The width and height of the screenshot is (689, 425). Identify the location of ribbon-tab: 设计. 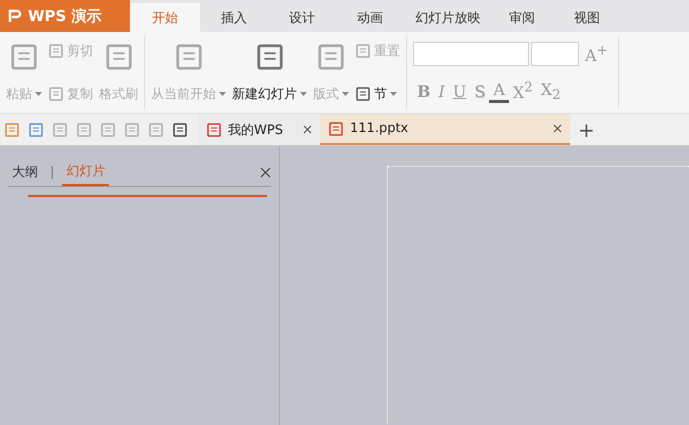
(302, 17).